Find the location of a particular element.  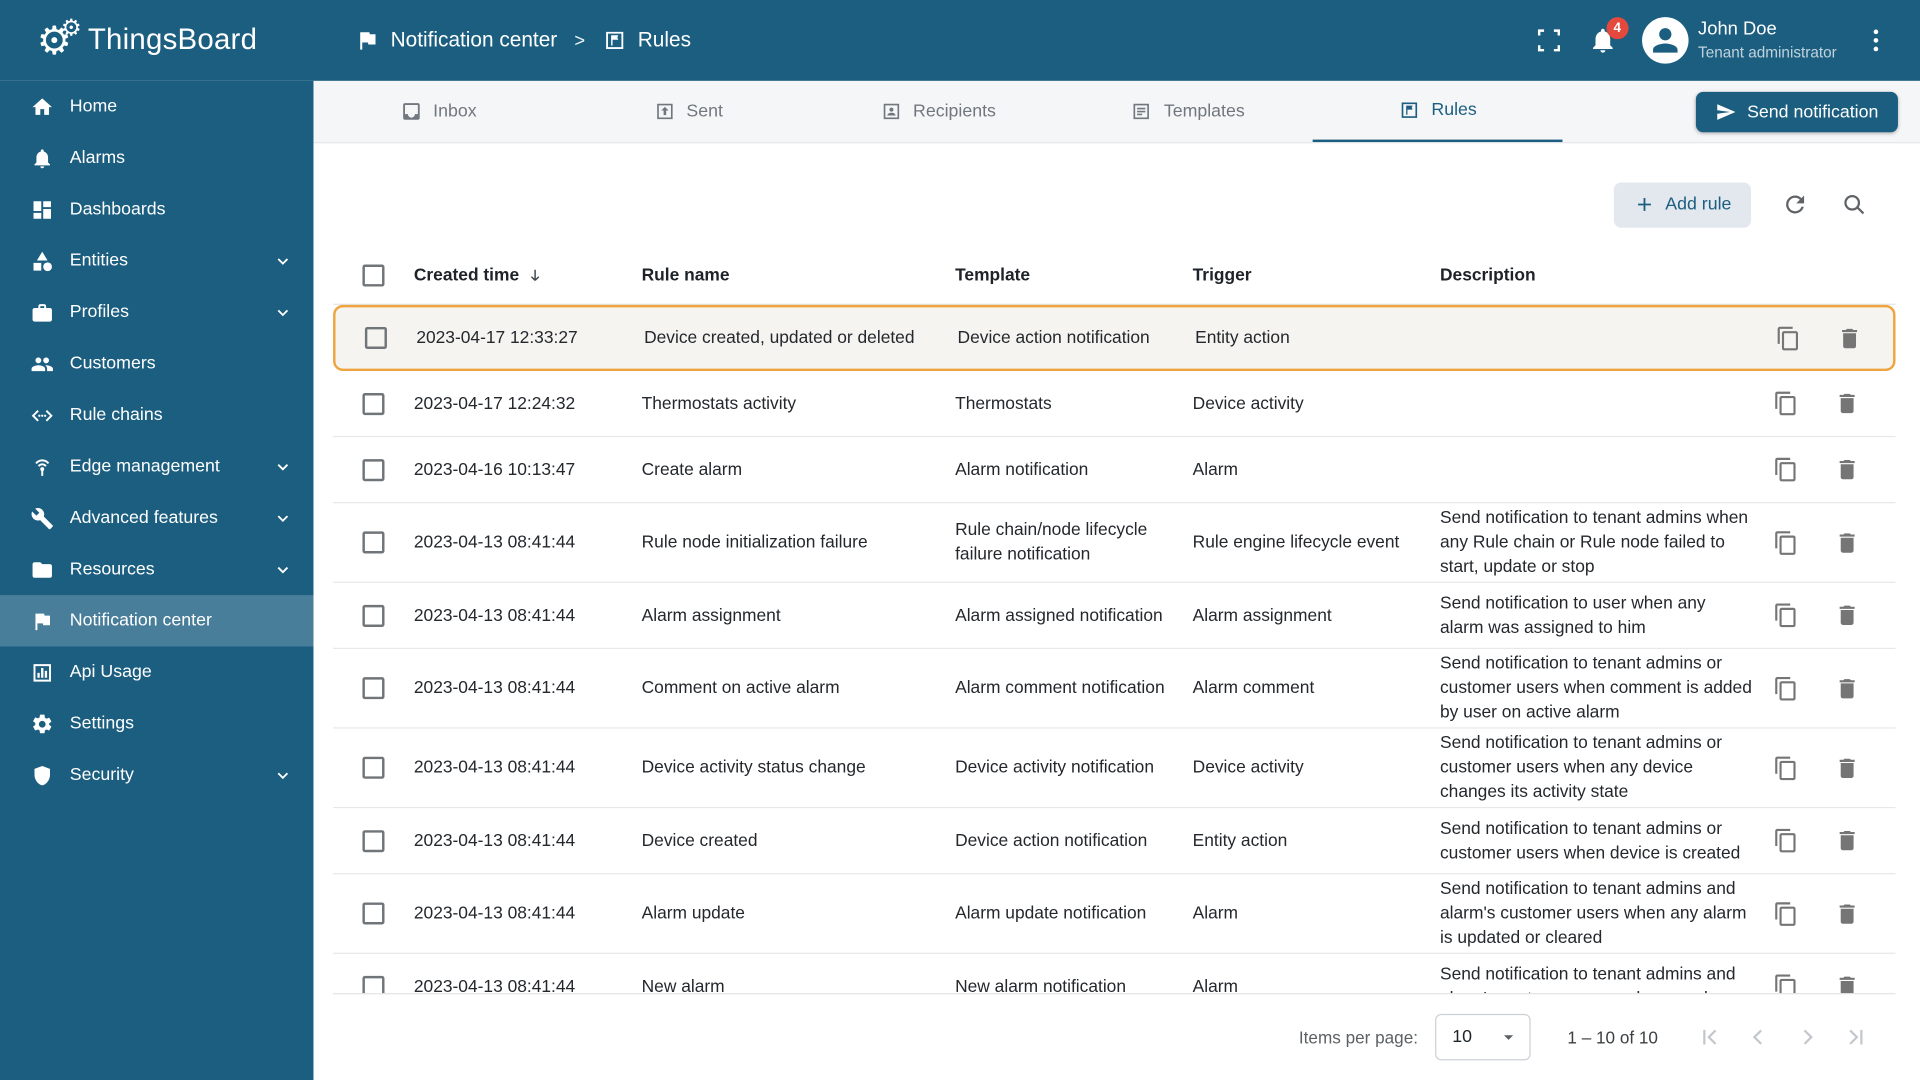

sidebar-item-advanced-features: Advanced features is located at coordinates (156, 517).